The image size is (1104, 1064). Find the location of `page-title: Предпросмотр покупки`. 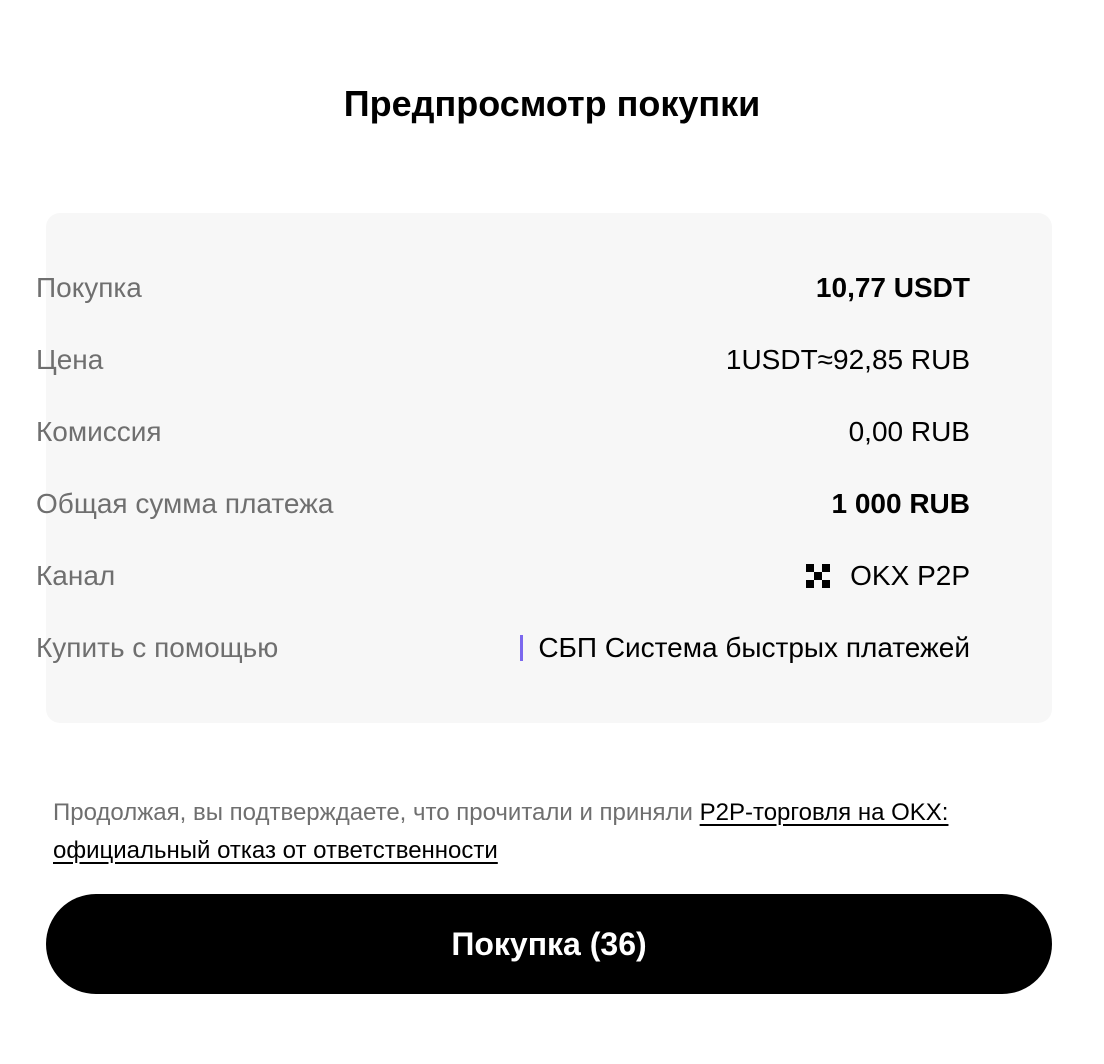

page-title: Предпросмотр покупки is located at coordinates (552, 103).